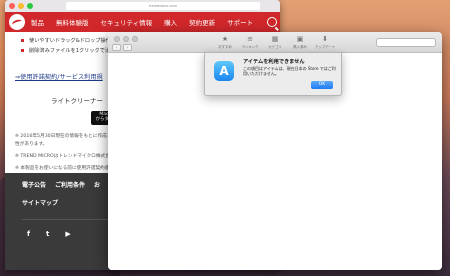  What do you see at coordinates (28, 234) in the screenshot?
I see `facebook-icon: f` at bounding box center [28, 234].